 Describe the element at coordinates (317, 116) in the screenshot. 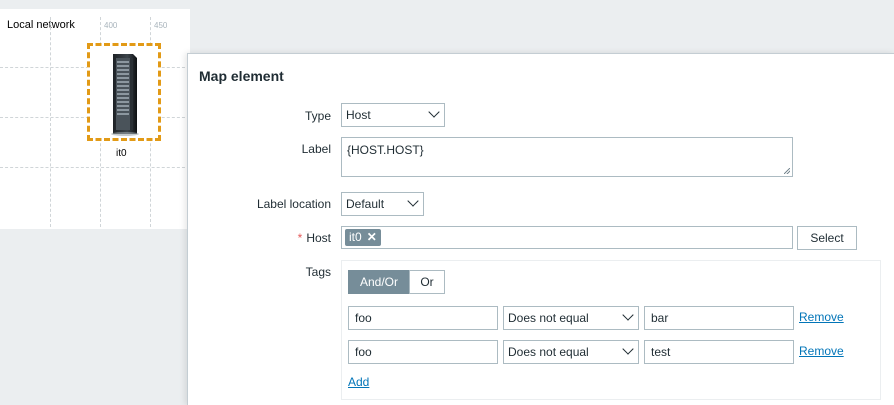

I see `type-label: Type` at that location.